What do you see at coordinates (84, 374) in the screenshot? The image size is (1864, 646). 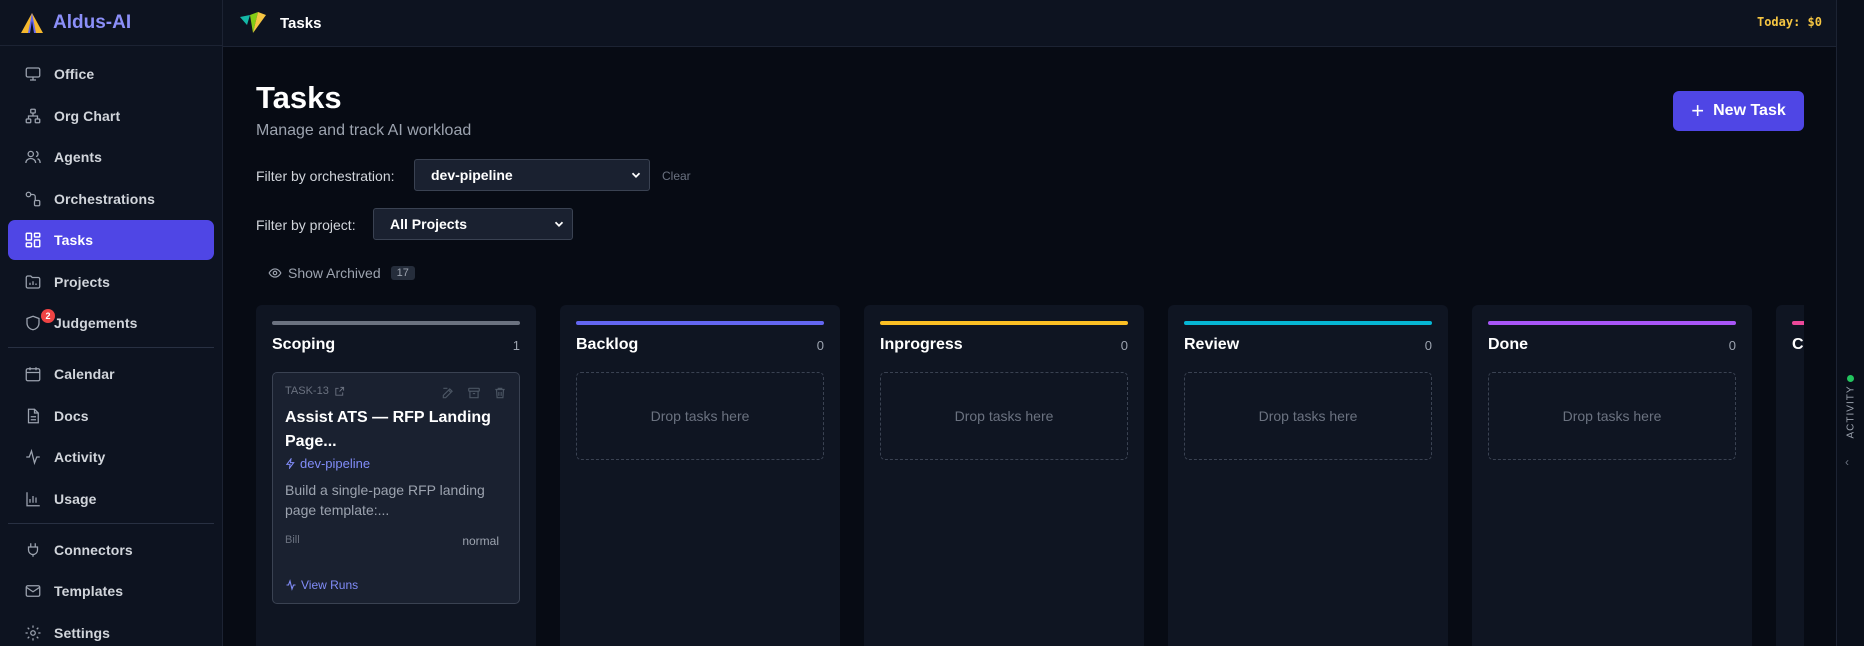 I see `sidebar-item-label: Calendar` at bounding box center [84, 374].